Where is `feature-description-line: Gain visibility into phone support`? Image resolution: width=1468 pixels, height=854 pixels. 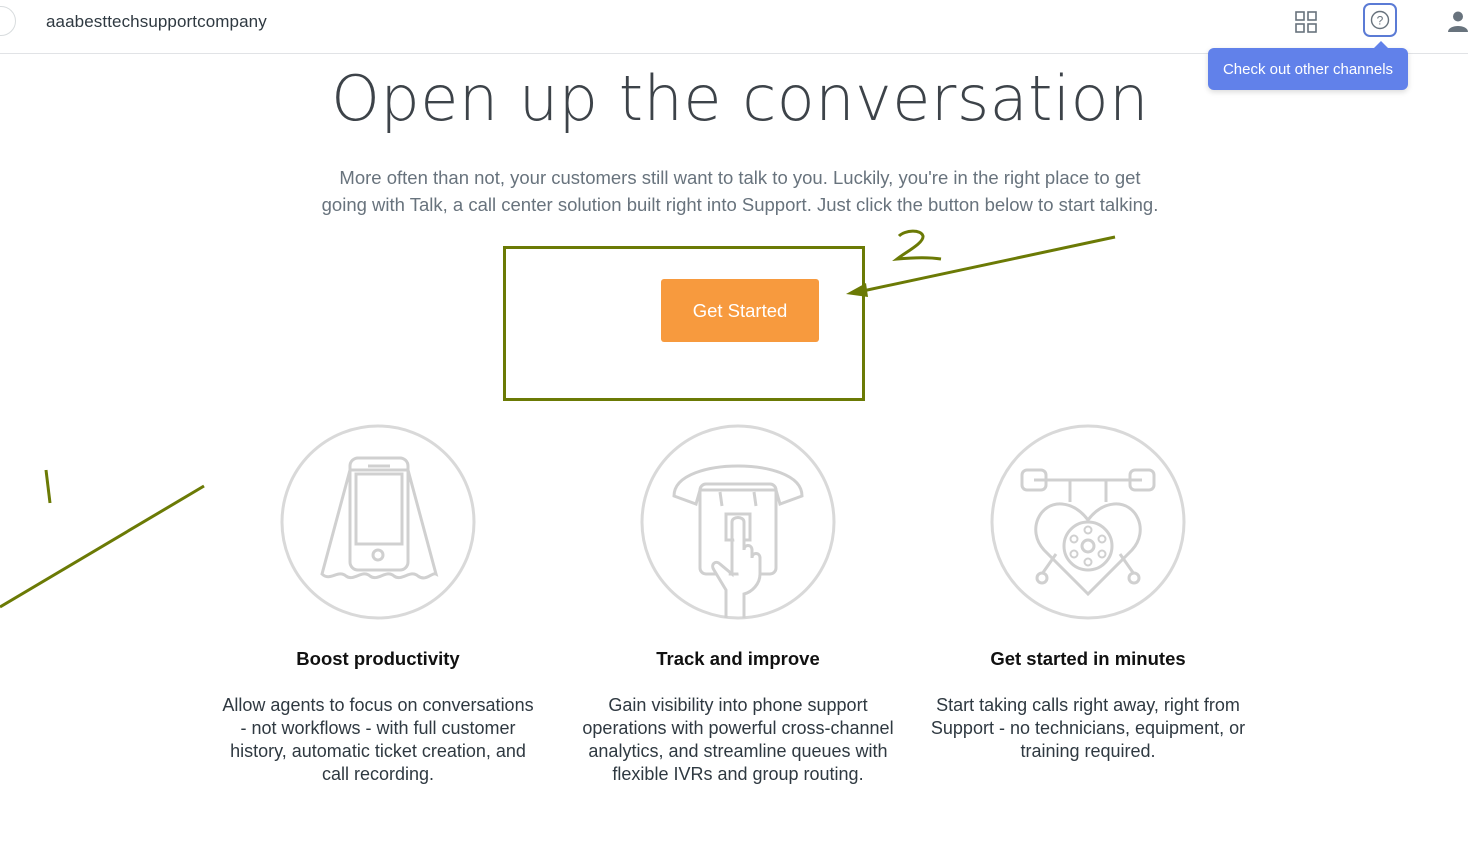 feature-description-line: Gain visibility into phone support is located at coordinates (738, 705).